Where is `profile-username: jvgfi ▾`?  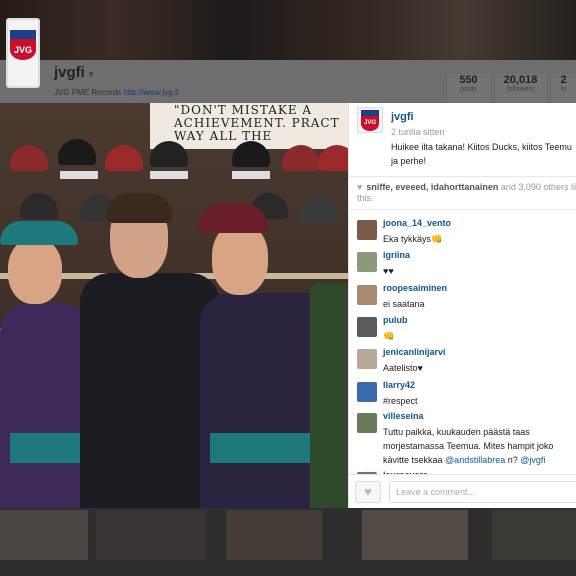 profile-username: jvgfi ▾ is located at coordinates (74, 72).